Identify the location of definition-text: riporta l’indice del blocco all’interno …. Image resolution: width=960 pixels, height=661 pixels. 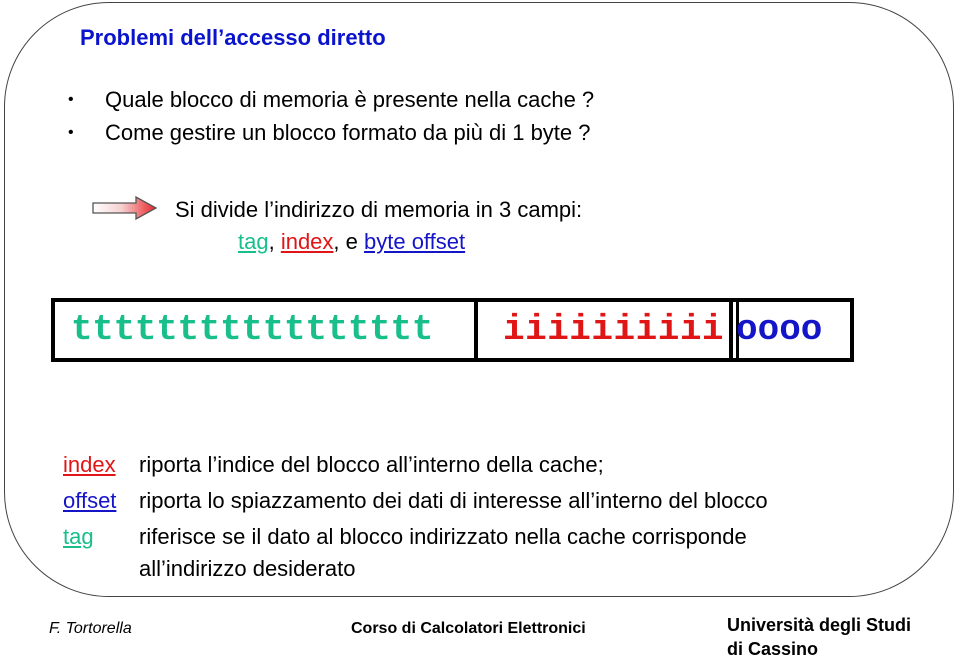
(371, 464).